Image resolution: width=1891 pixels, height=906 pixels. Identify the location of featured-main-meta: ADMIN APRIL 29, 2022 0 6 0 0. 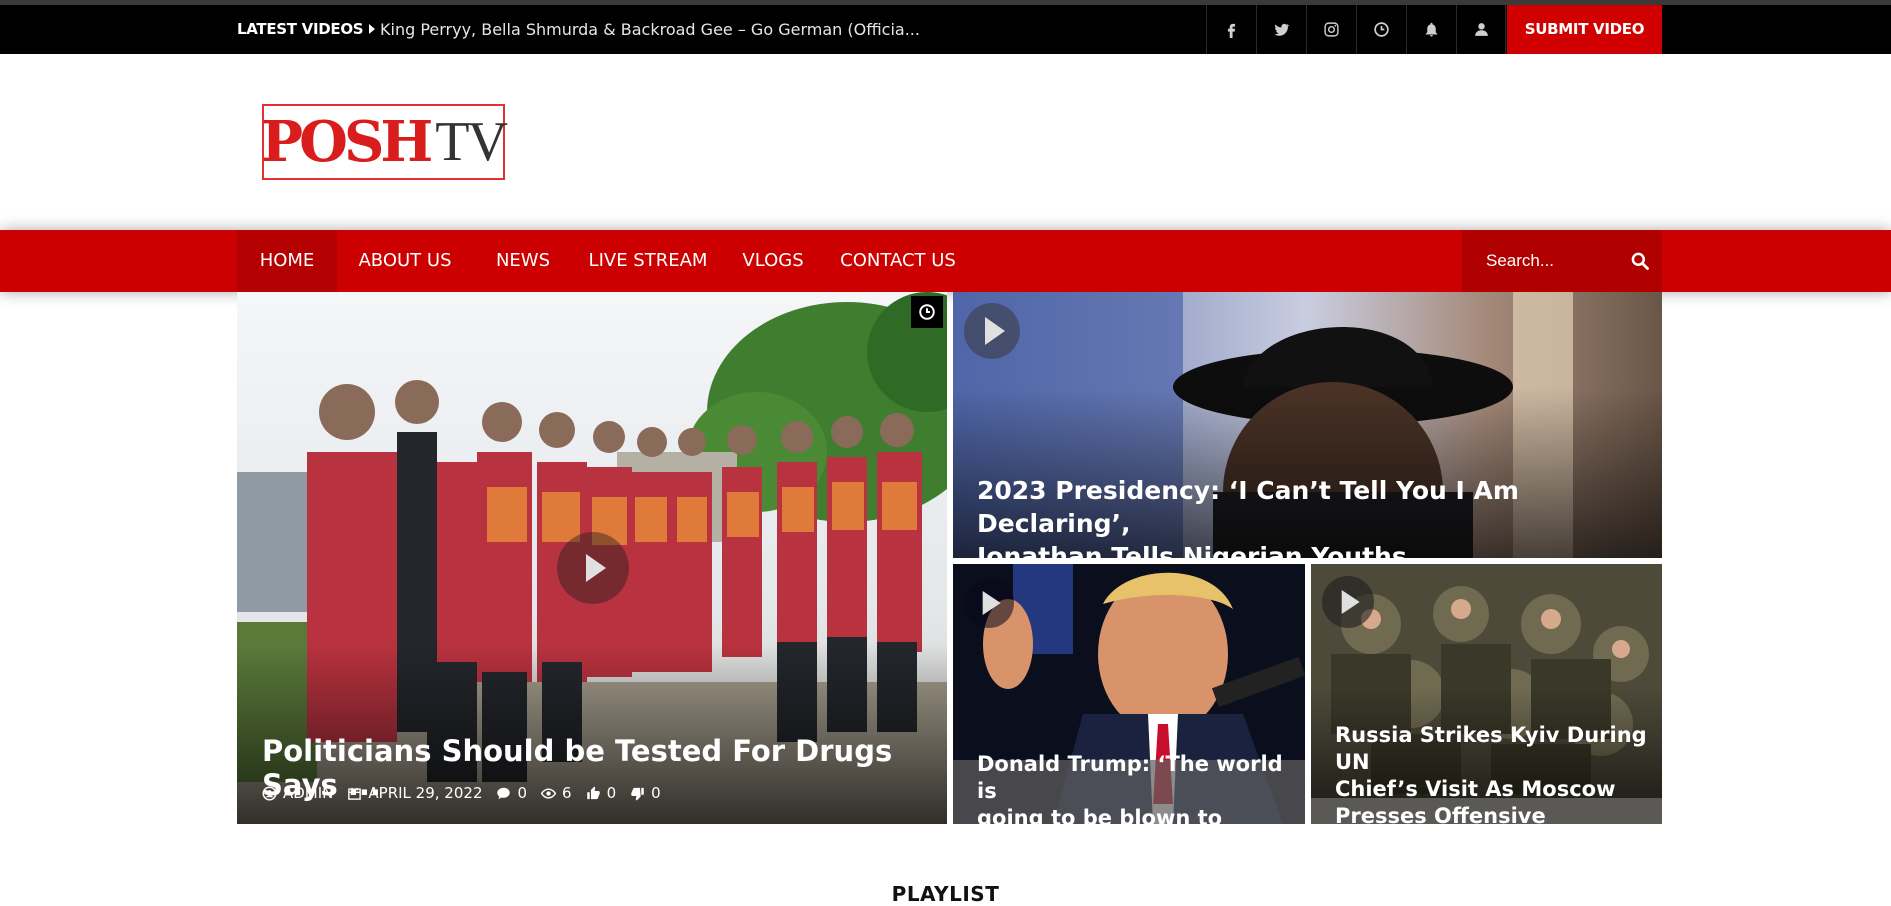
(461, 793).